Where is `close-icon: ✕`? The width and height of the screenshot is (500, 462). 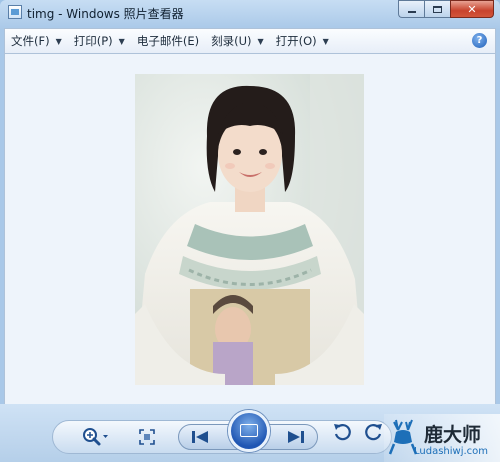 close-icon: ✕ is located at coordinates (472, 9).